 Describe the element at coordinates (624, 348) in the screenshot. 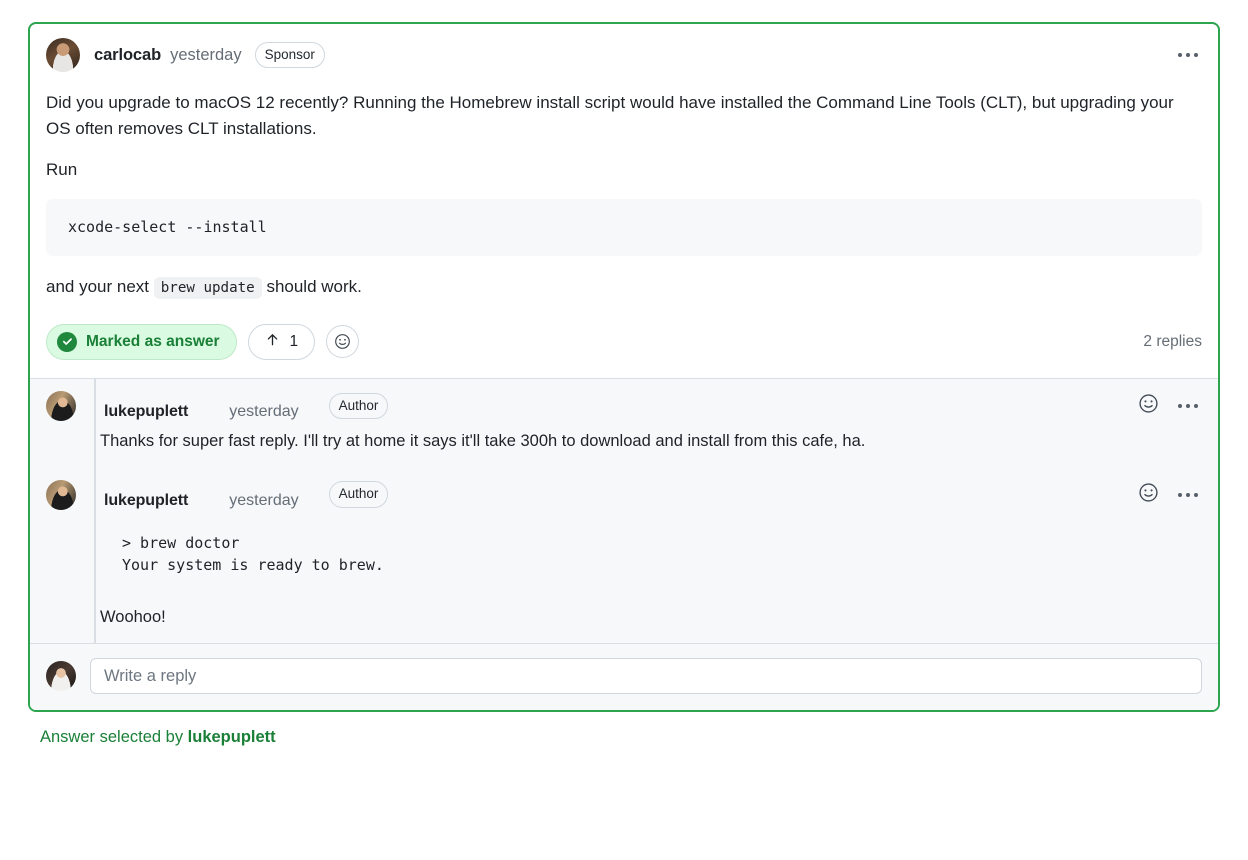

I see `answer-action-row: Marked as answer 1 2 replies` at that location.